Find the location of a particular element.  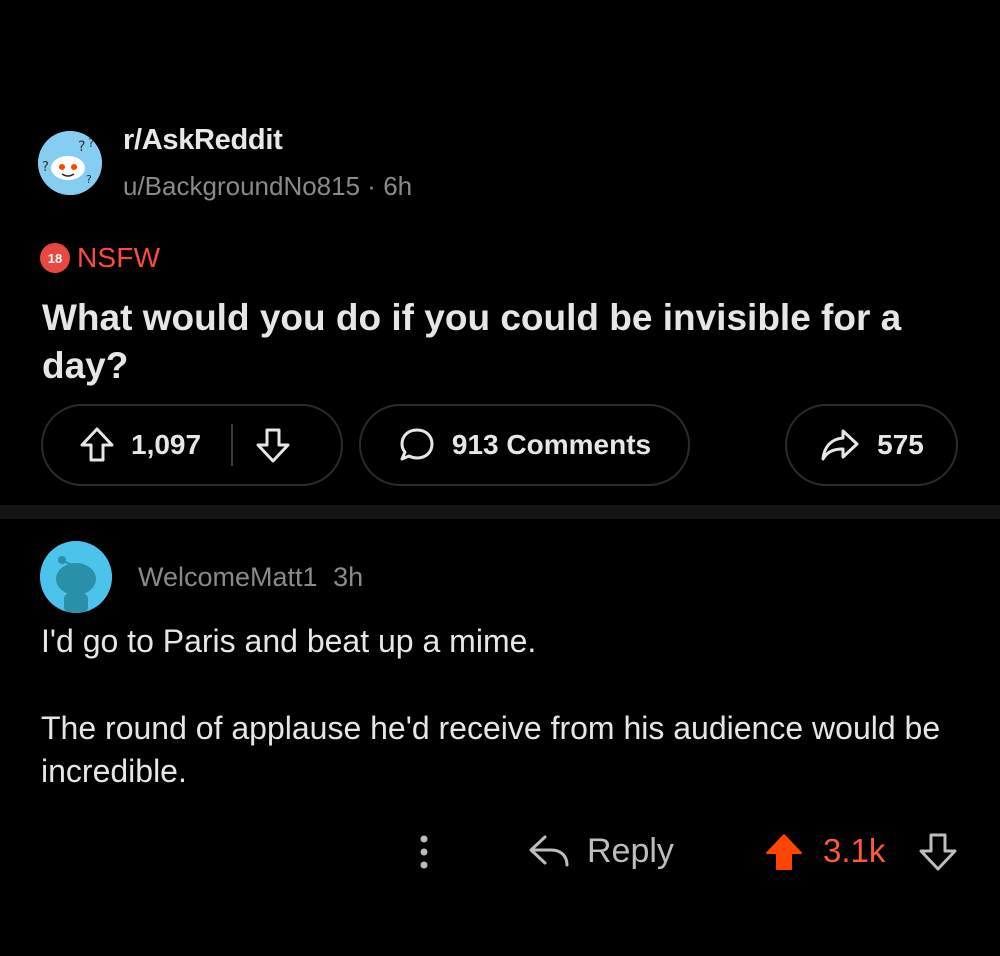

comment-paragraph: I'd go to Paris and beat up a mime. is located at coordinates (289, 641).